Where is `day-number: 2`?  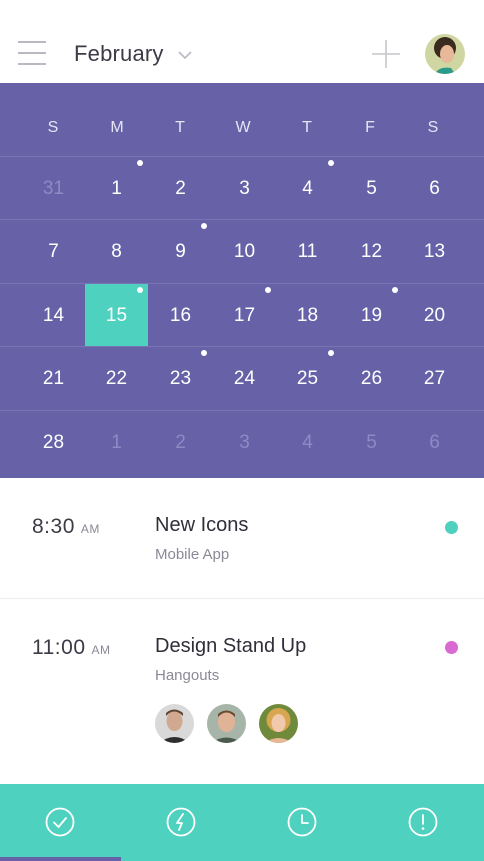 day-number: 2 is located at coordinates (180, 188).